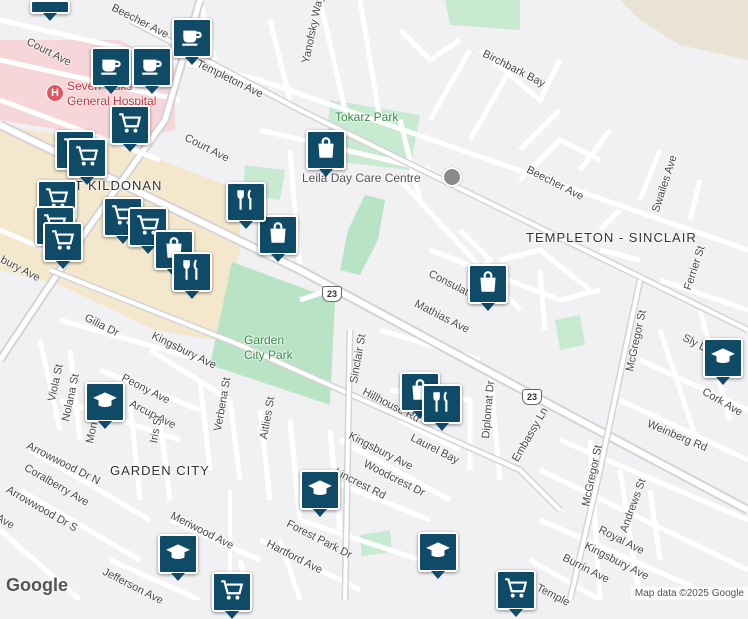  I want to click on park-label-garden-city-2: City Park, so click(268, 355).